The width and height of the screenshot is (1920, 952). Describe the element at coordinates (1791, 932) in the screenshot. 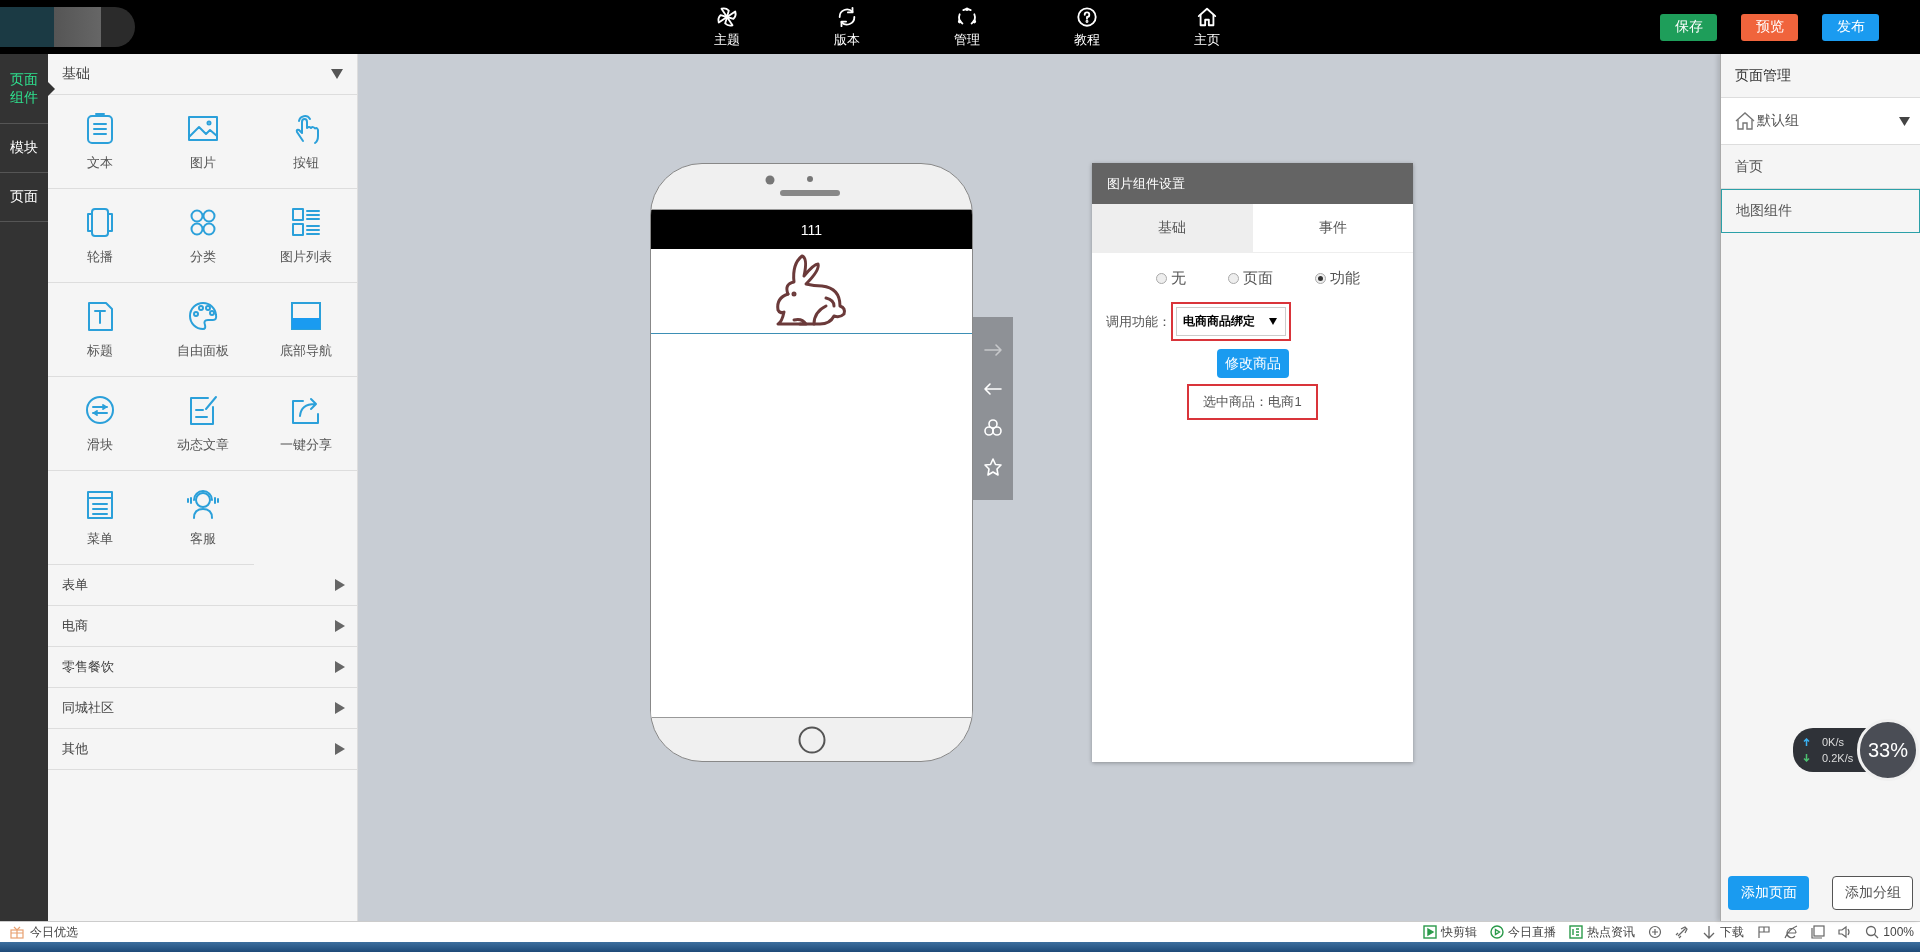

I see `browser-e-icon` at that location.